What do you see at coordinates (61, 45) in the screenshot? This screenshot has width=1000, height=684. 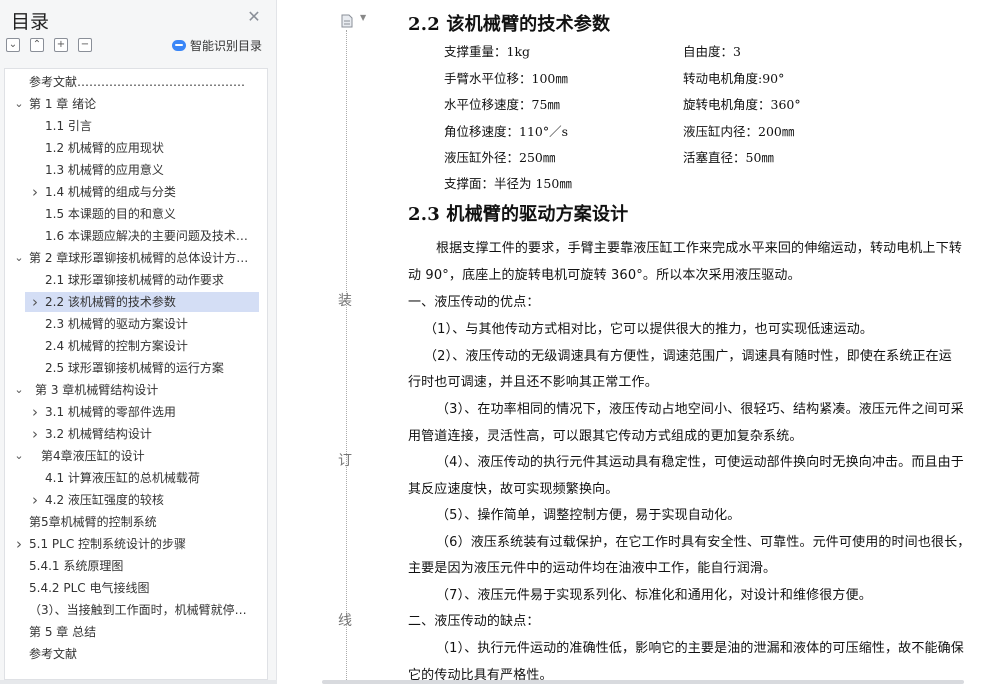 I see `plus-icon: +` at bounding box center [61, 45].